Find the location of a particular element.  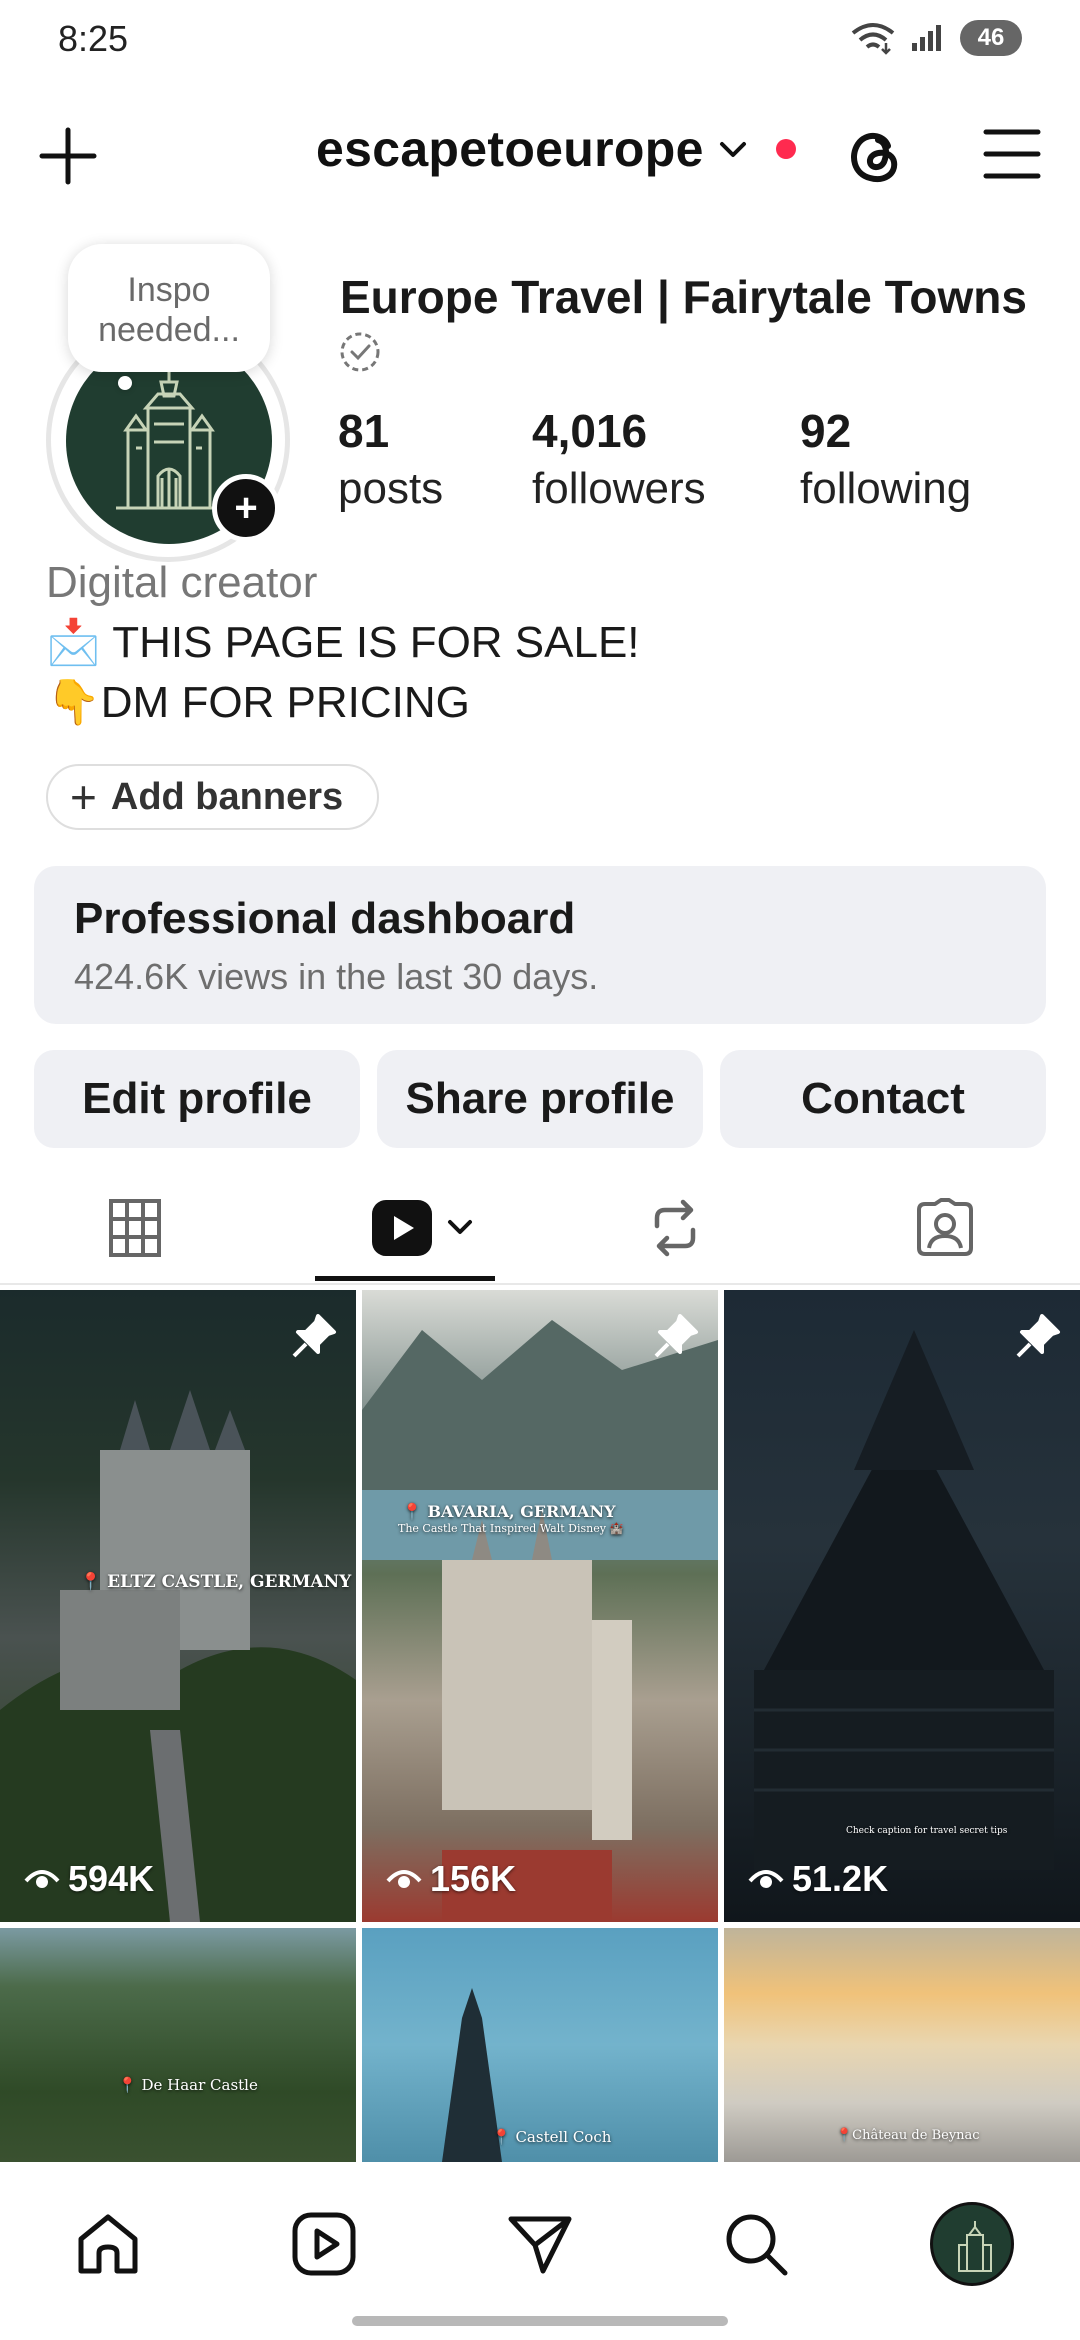

tile-caption-subtitle: The Castle That Inspired Walt Disney 🏰 is located at coordinates (511, 1528).